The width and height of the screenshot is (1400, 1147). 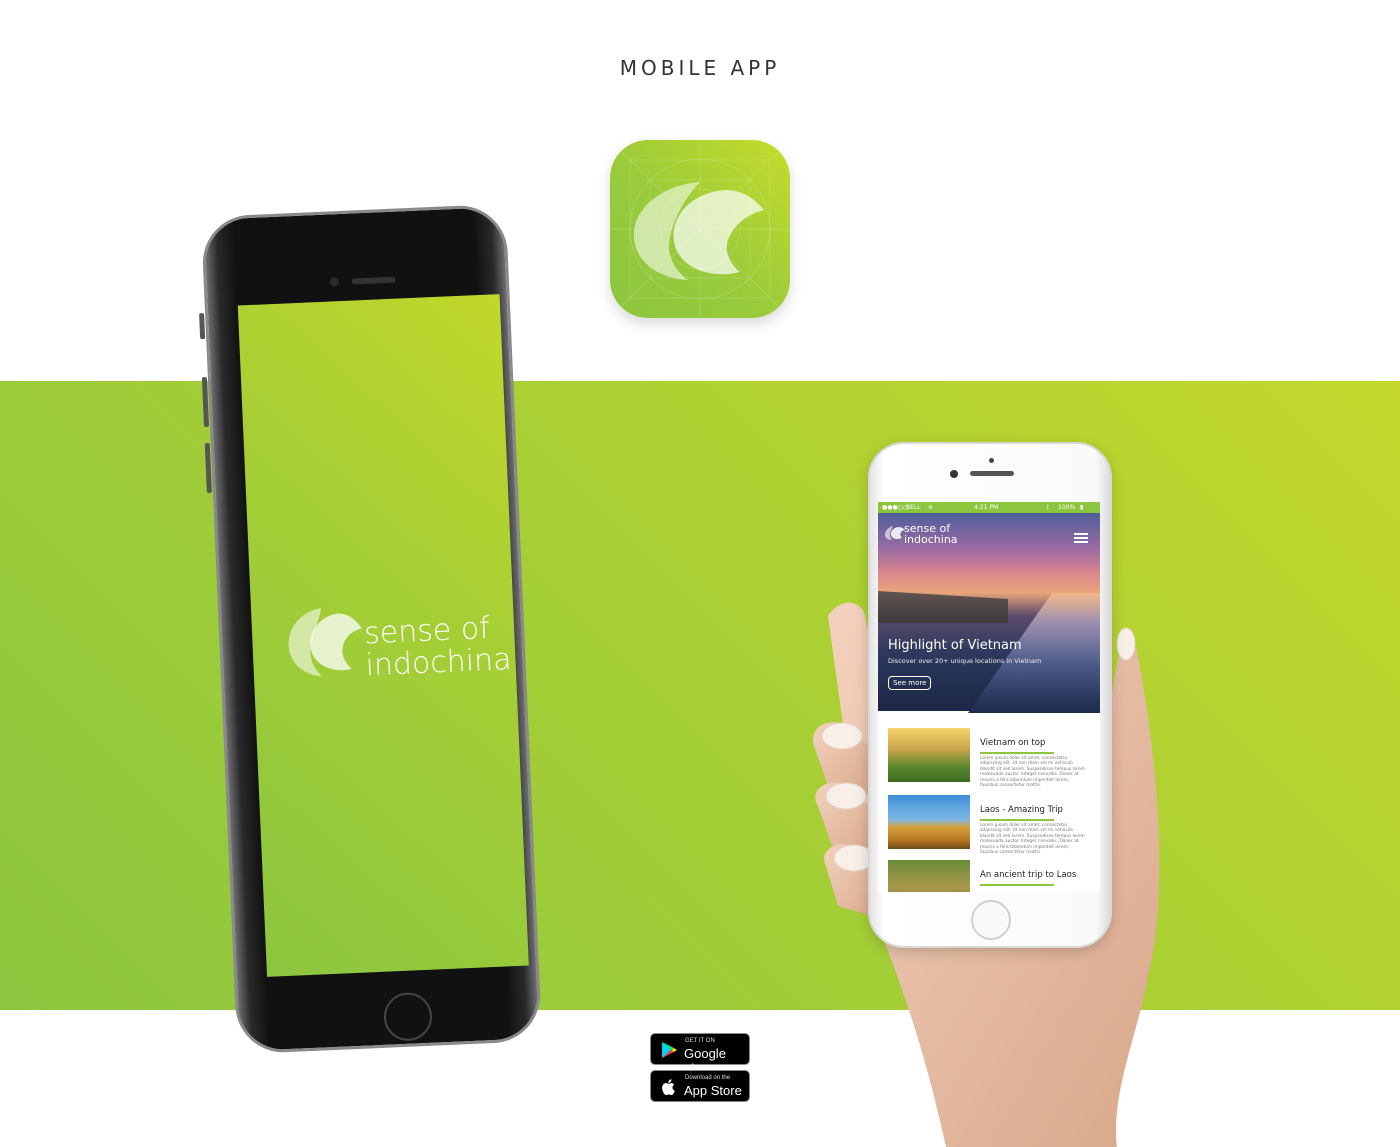 I want to click on card-title: Vietnam on top, so click(x=1013, y=743).